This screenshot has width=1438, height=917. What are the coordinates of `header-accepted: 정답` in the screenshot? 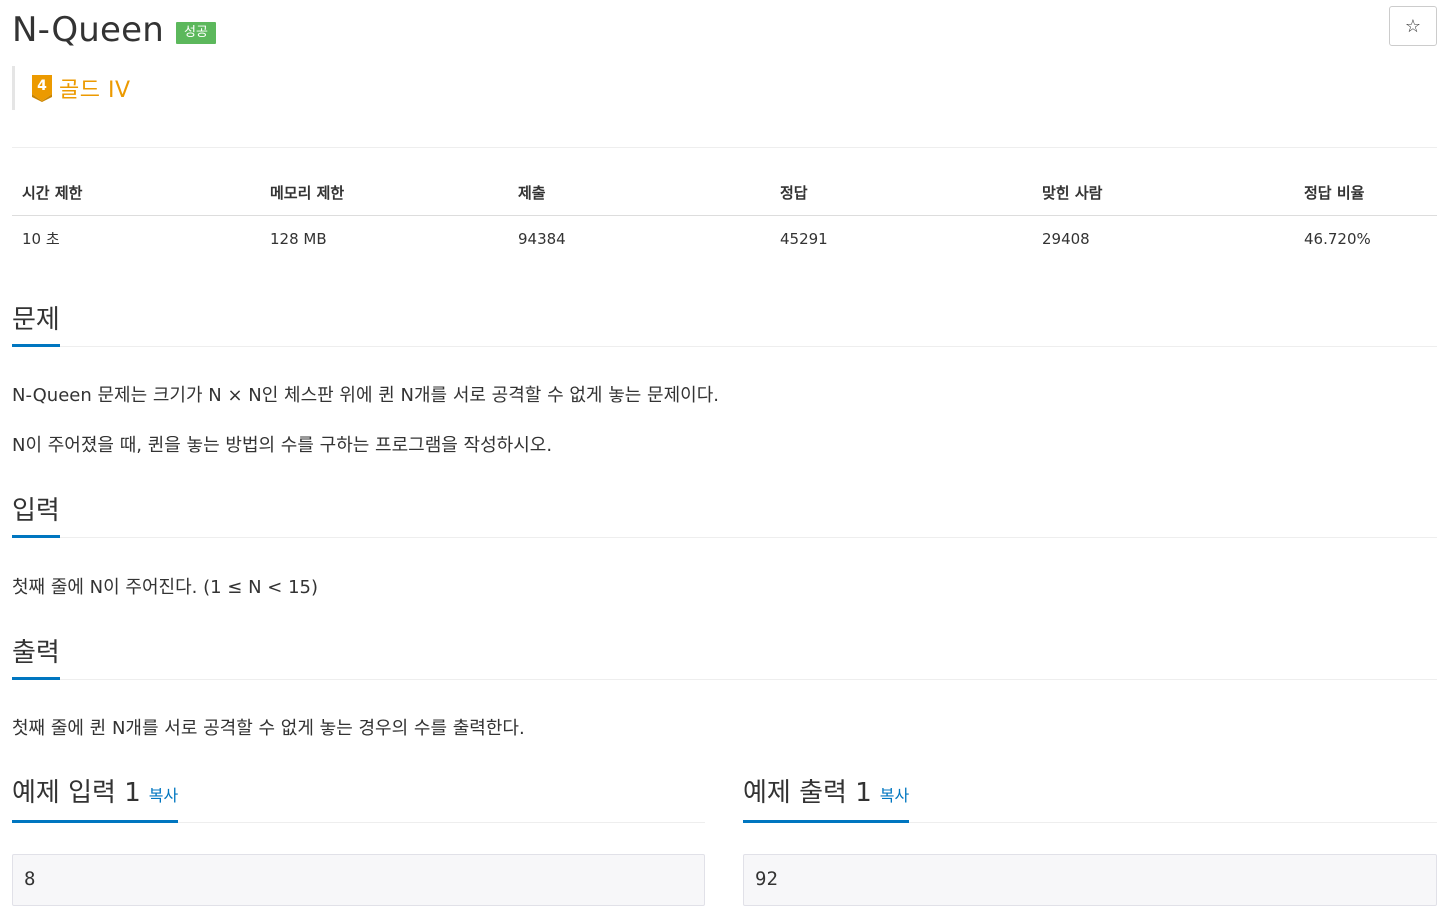 It's located at (901, 195).